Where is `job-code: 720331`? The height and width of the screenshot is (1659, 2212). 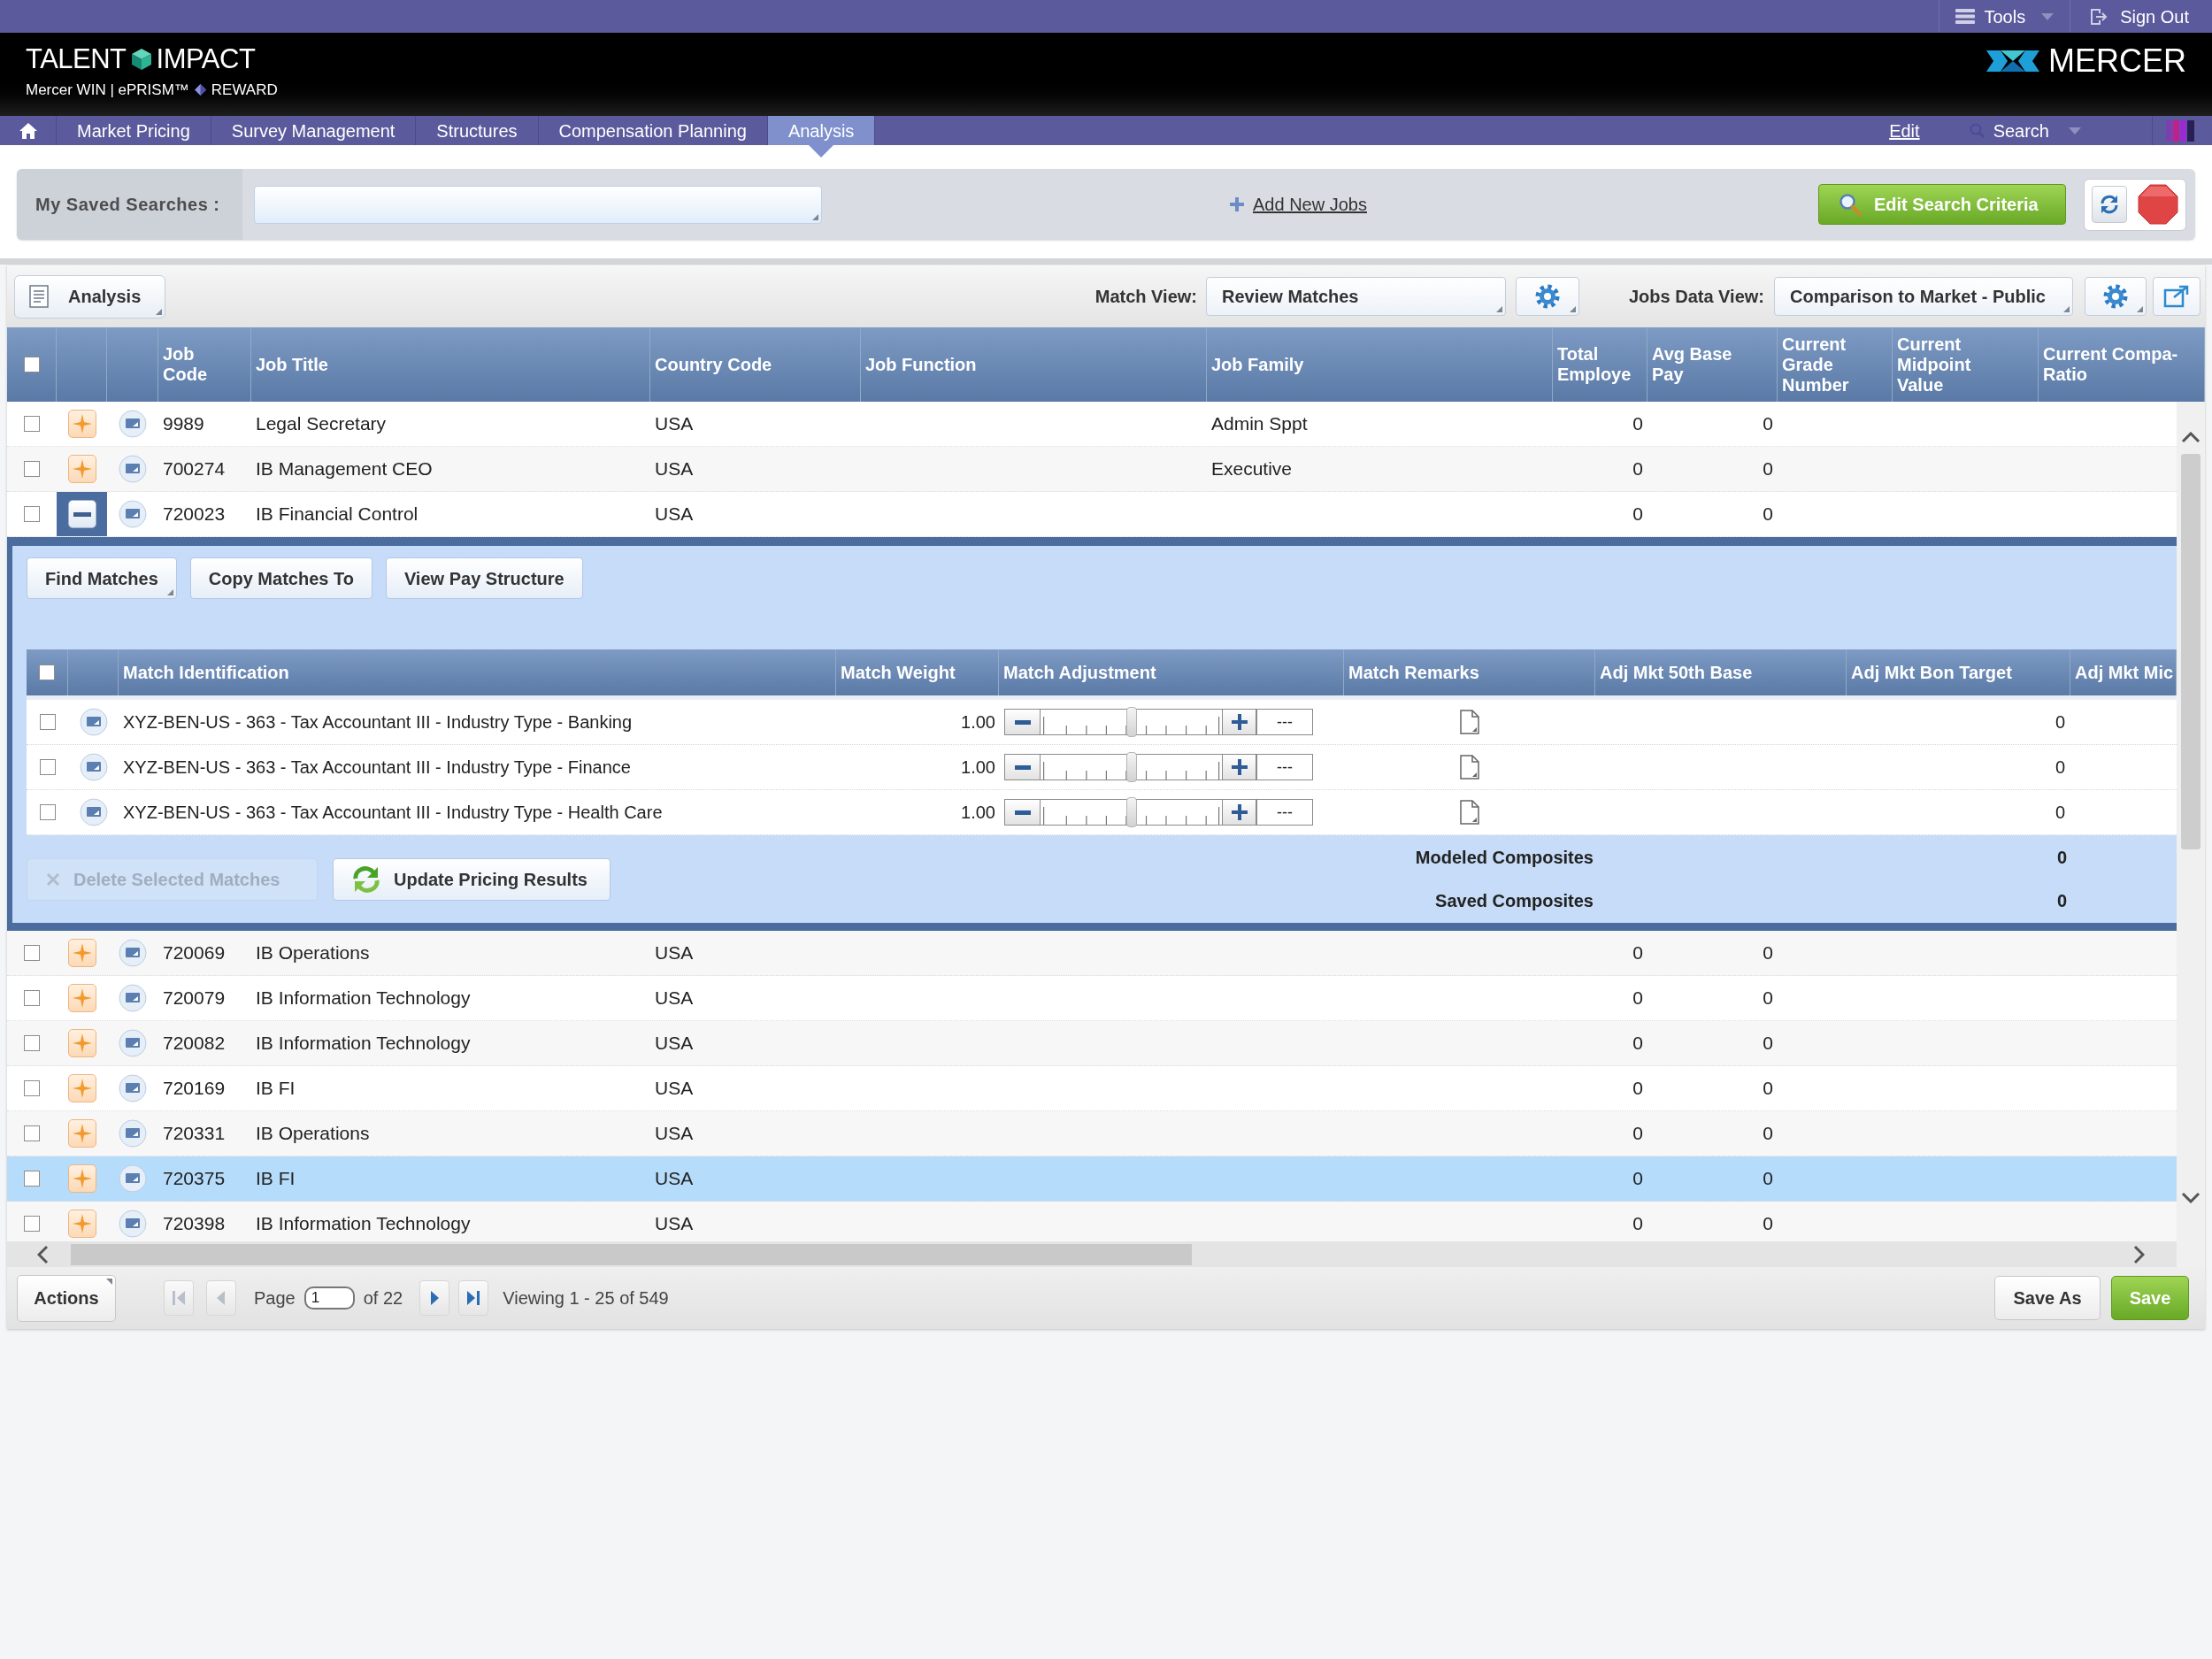 job-code: 720331 is located at coordinates (194, 1134).